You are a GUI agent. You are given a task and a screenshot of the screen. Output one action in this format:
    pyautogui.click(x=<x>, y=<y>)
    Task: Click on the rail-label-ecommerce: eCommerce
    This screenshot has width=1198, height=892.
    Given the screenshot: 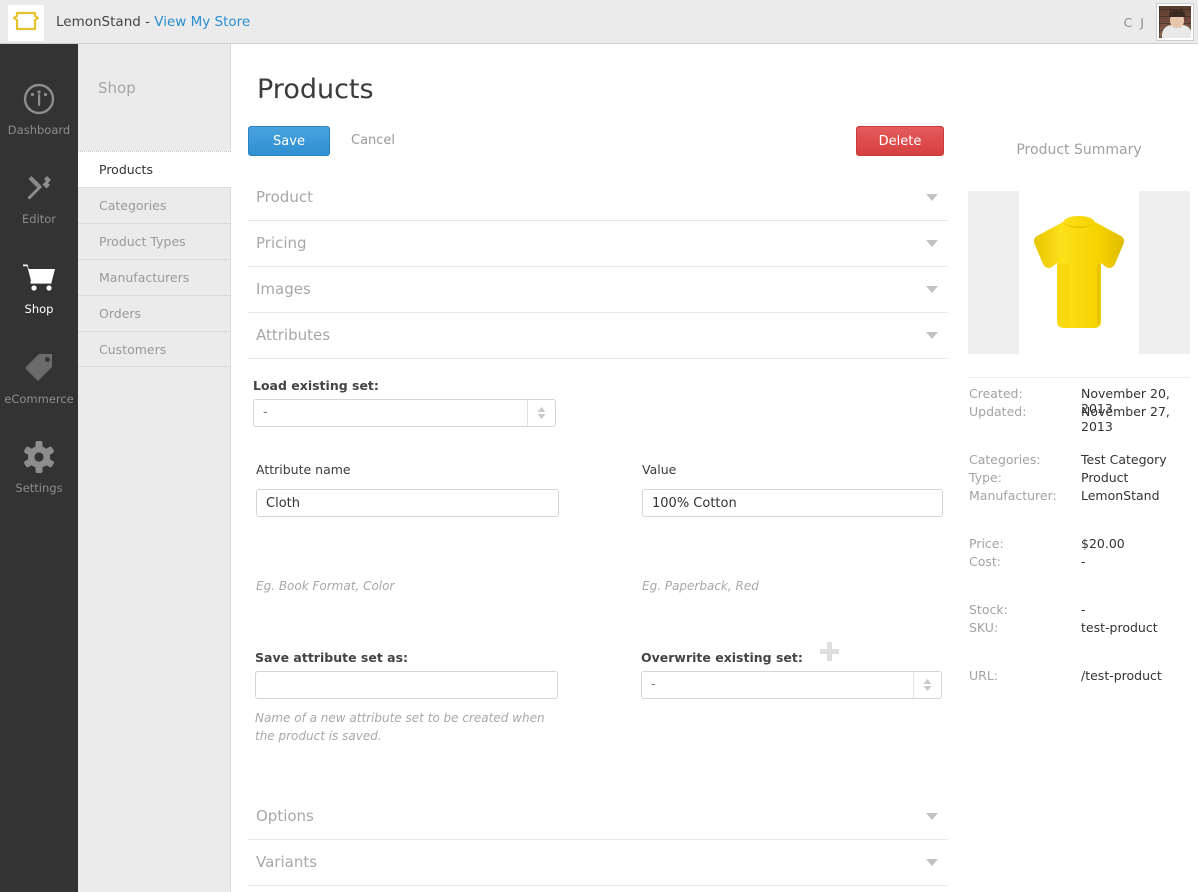 What is the action you would take?
    pyautogui.click(x=39, y=399)
    